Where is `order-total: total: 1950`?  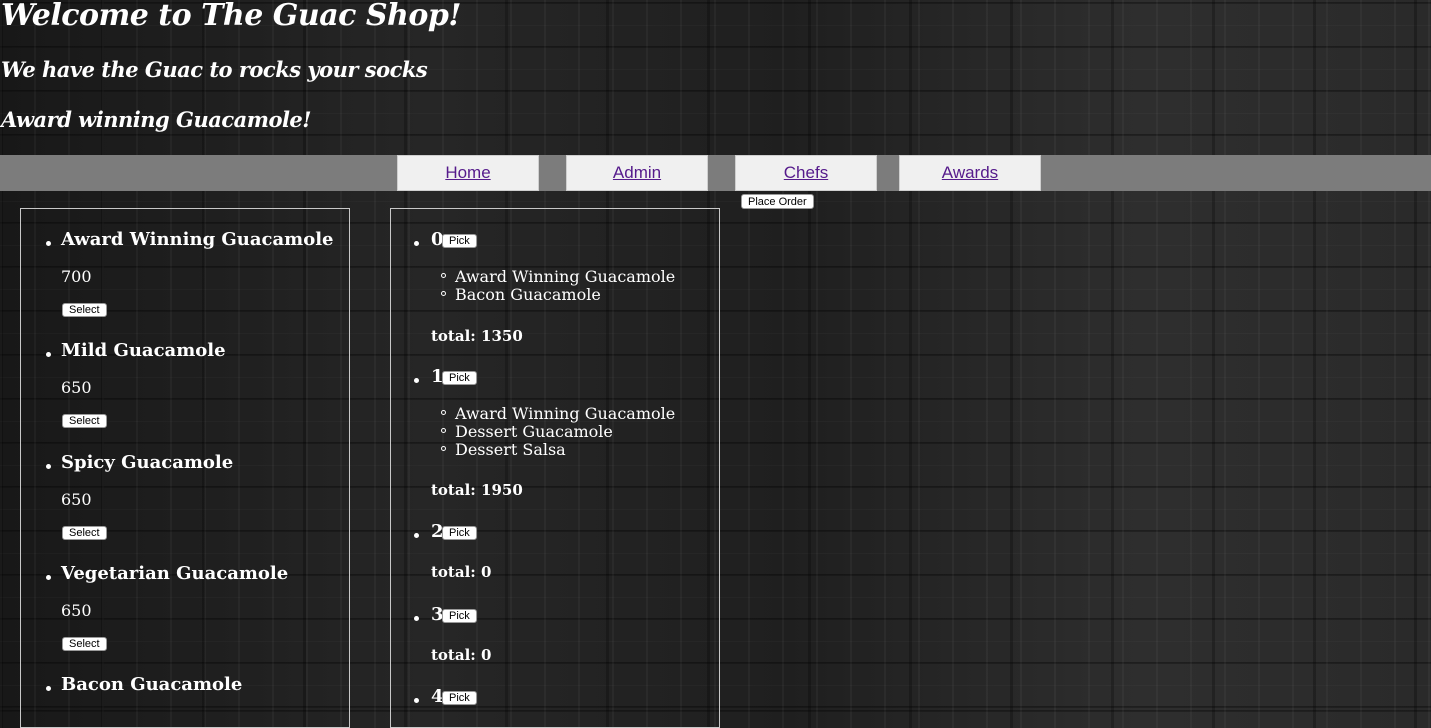
order-total: total: 1950 is located at coordinates (477, 490).